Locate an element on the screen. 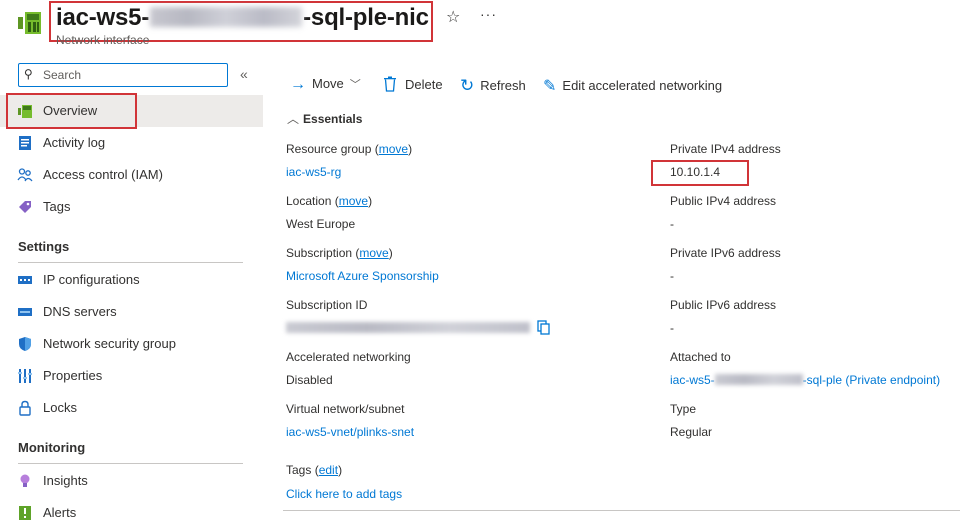 This screenshot has height=520, width=960. sidebar-item-label: Activity log is located at coordinates (74, 142).